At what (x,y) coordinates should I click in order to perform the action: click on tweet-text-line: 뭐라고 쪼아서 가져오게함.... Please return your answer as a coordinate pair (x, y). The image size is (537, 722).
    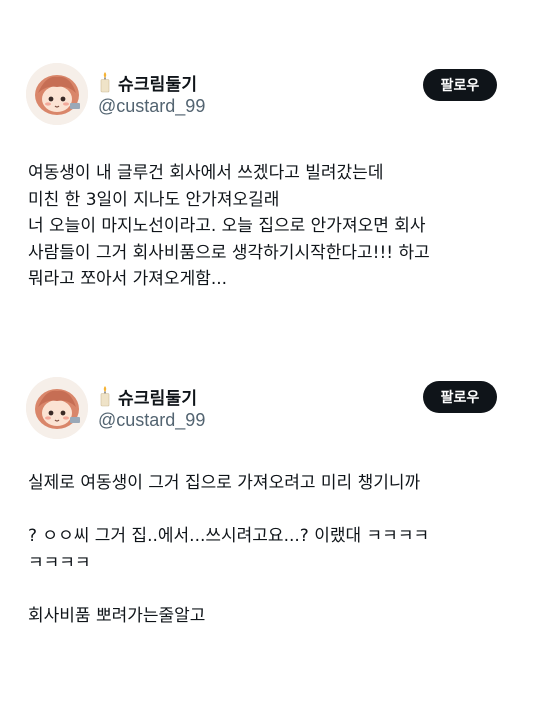
    Looking at the image, I should click on (128, 279).